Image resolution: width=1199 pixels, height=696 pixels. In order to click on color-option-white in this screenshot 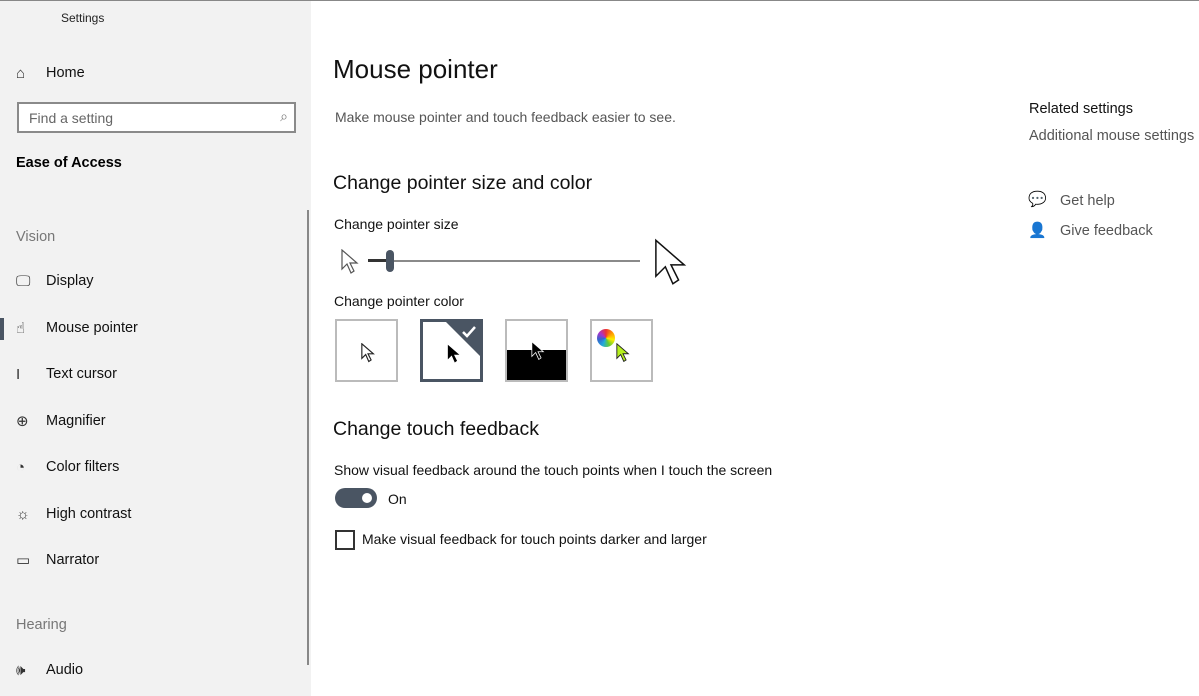, I will do `click(366, 350)`.